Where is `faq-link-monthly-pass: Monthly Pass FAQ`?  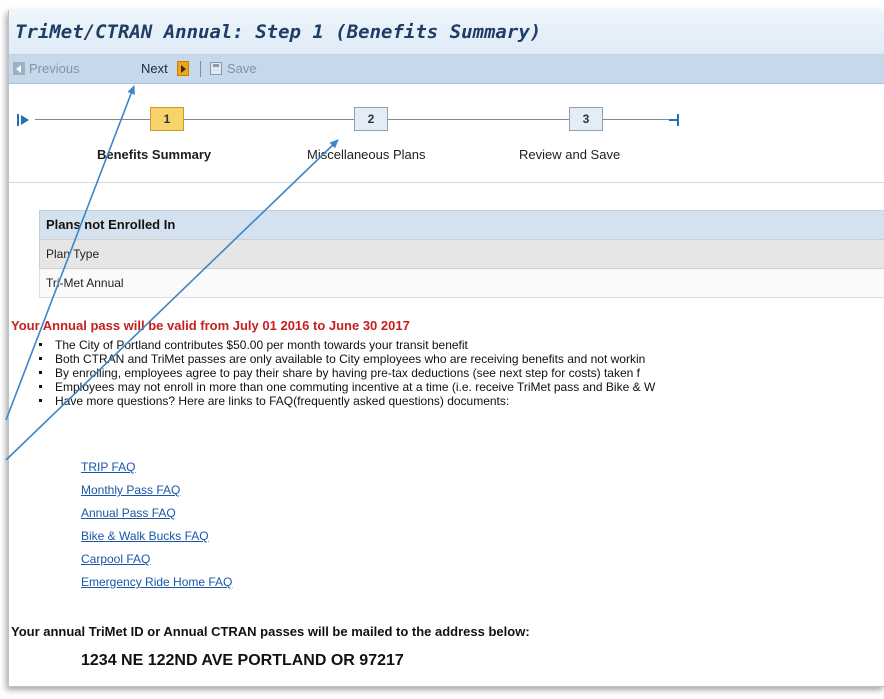
faq-link-monthly-pass: Monthly Pass FAQ is located at coordinates (156, 490).